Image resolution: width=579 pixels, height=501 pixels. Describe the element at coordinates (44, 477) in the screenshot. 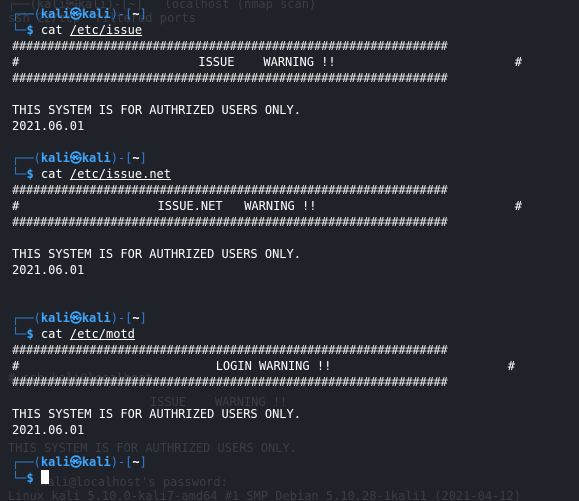

I see `text-cursor` at that location.